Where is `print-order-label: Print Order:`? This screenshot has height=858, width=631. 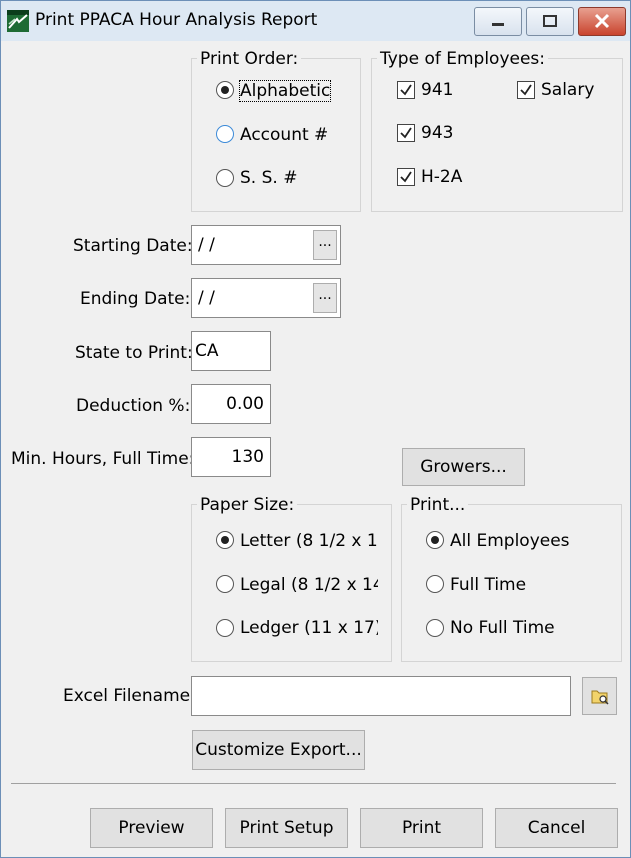 print-order-label: Print Order: is located at coordinates (249, 59).